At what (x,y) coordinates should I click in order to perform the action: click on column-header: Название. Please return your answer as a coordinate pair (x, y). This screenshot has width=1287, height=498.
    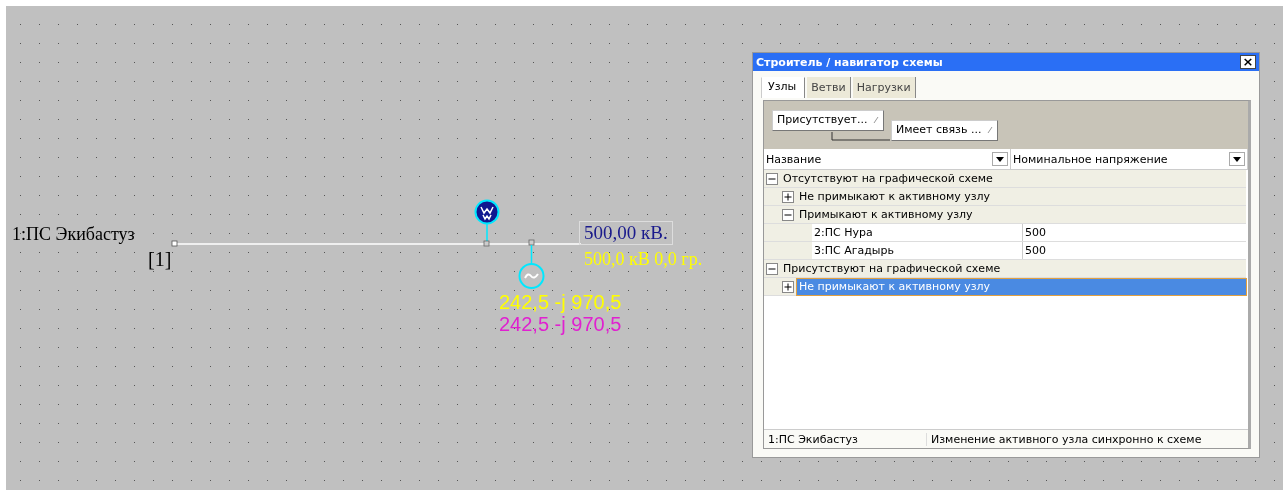
    Looking at the image, I should click on (887, 159).